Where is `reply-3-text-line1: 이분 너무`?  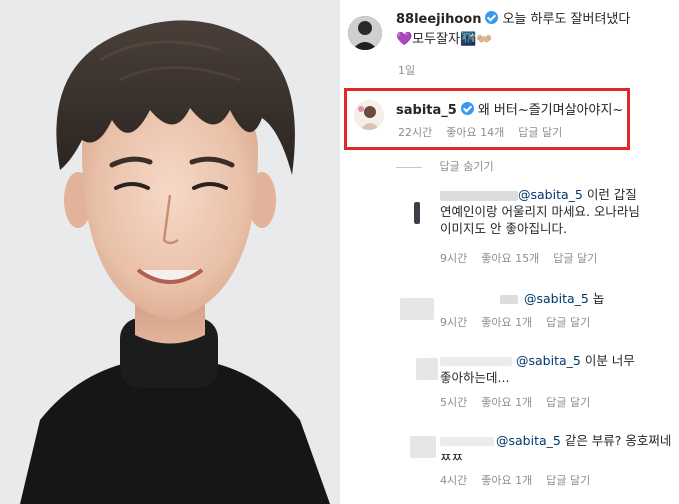
reply-3-text-line1: 이분 너무 is located at coordinates (607, 360).